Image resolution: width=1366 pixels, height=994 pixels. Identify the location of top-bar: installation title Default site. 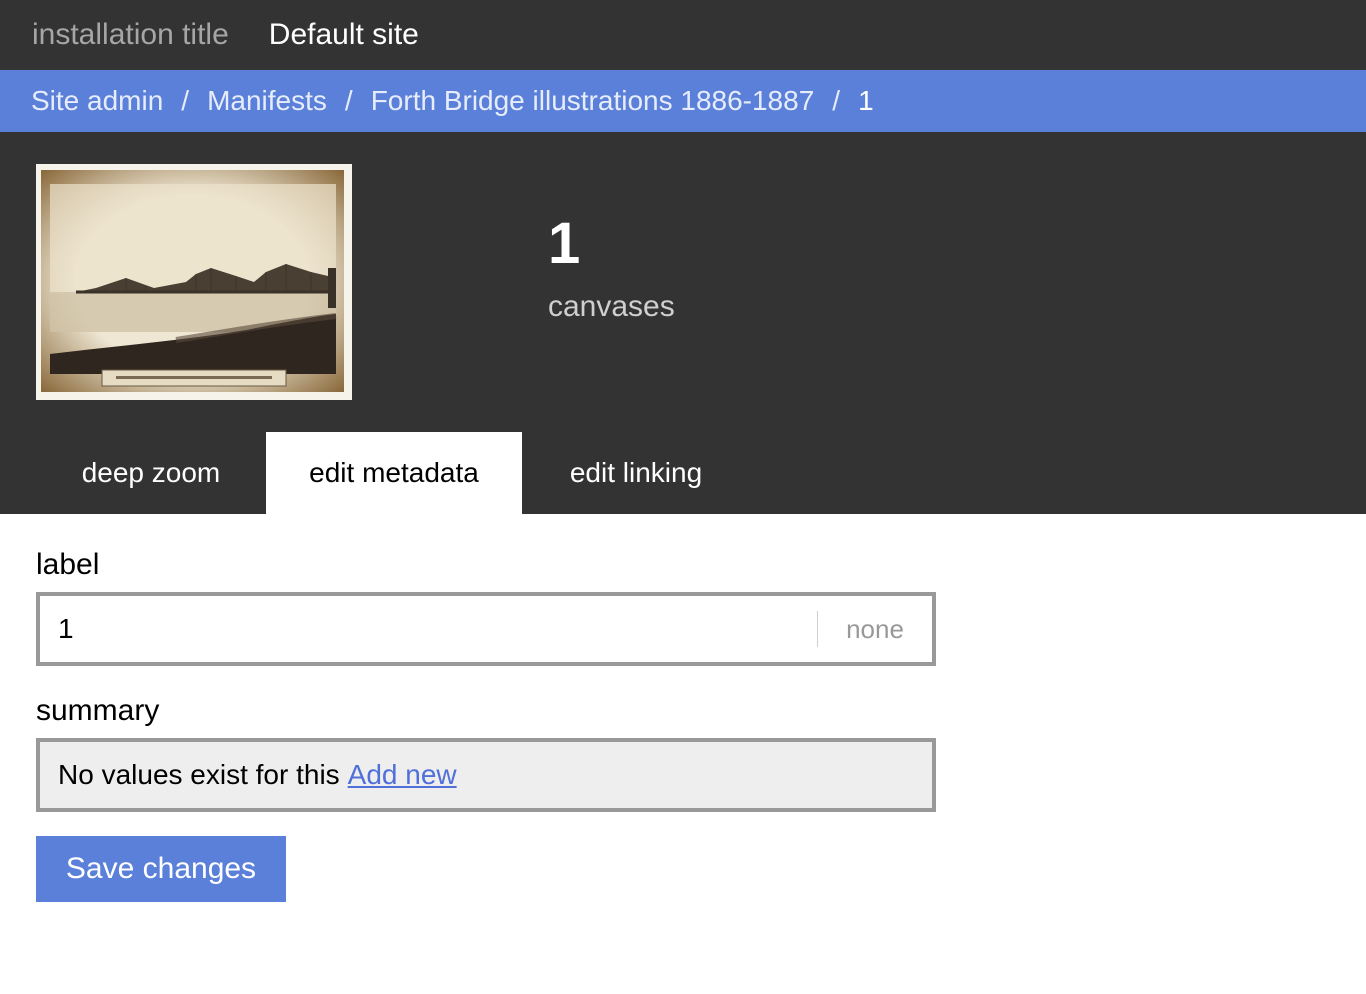
(683, 35).